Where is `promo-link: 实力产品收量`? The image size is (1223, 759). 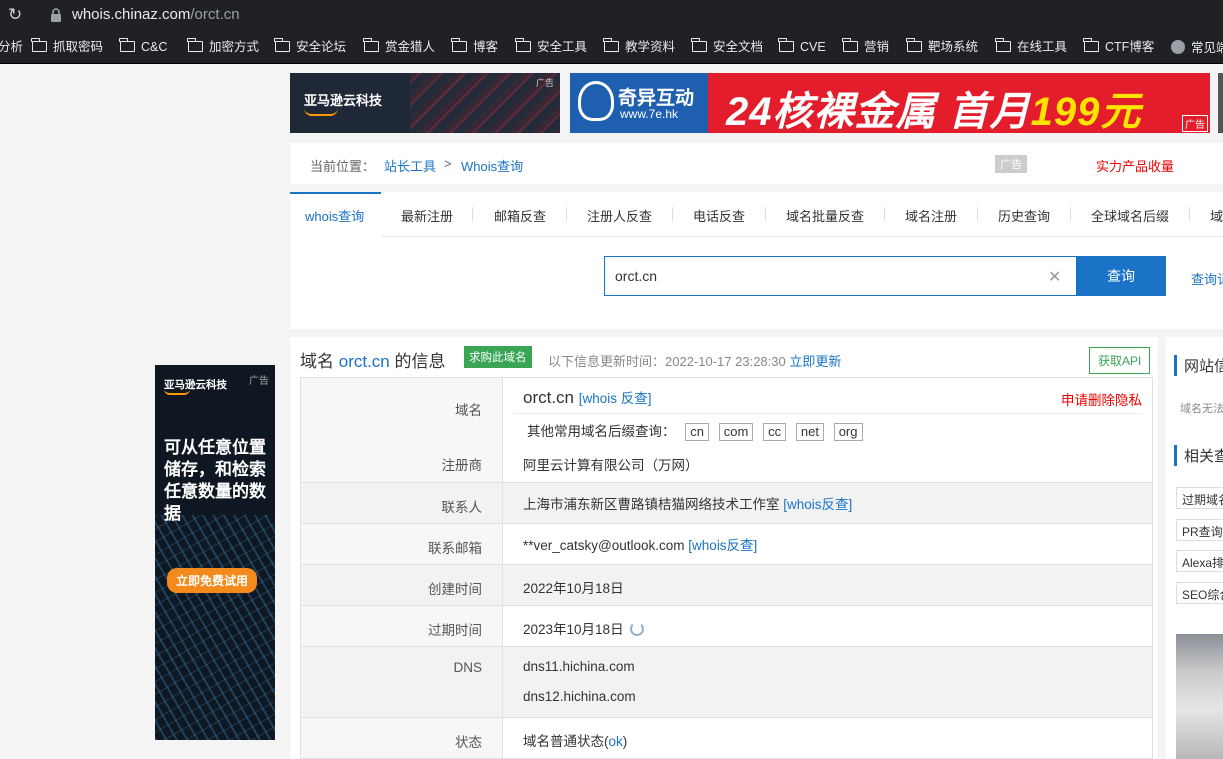 promo-link: 实力产品收量 is located at coordinates (1135, 165).